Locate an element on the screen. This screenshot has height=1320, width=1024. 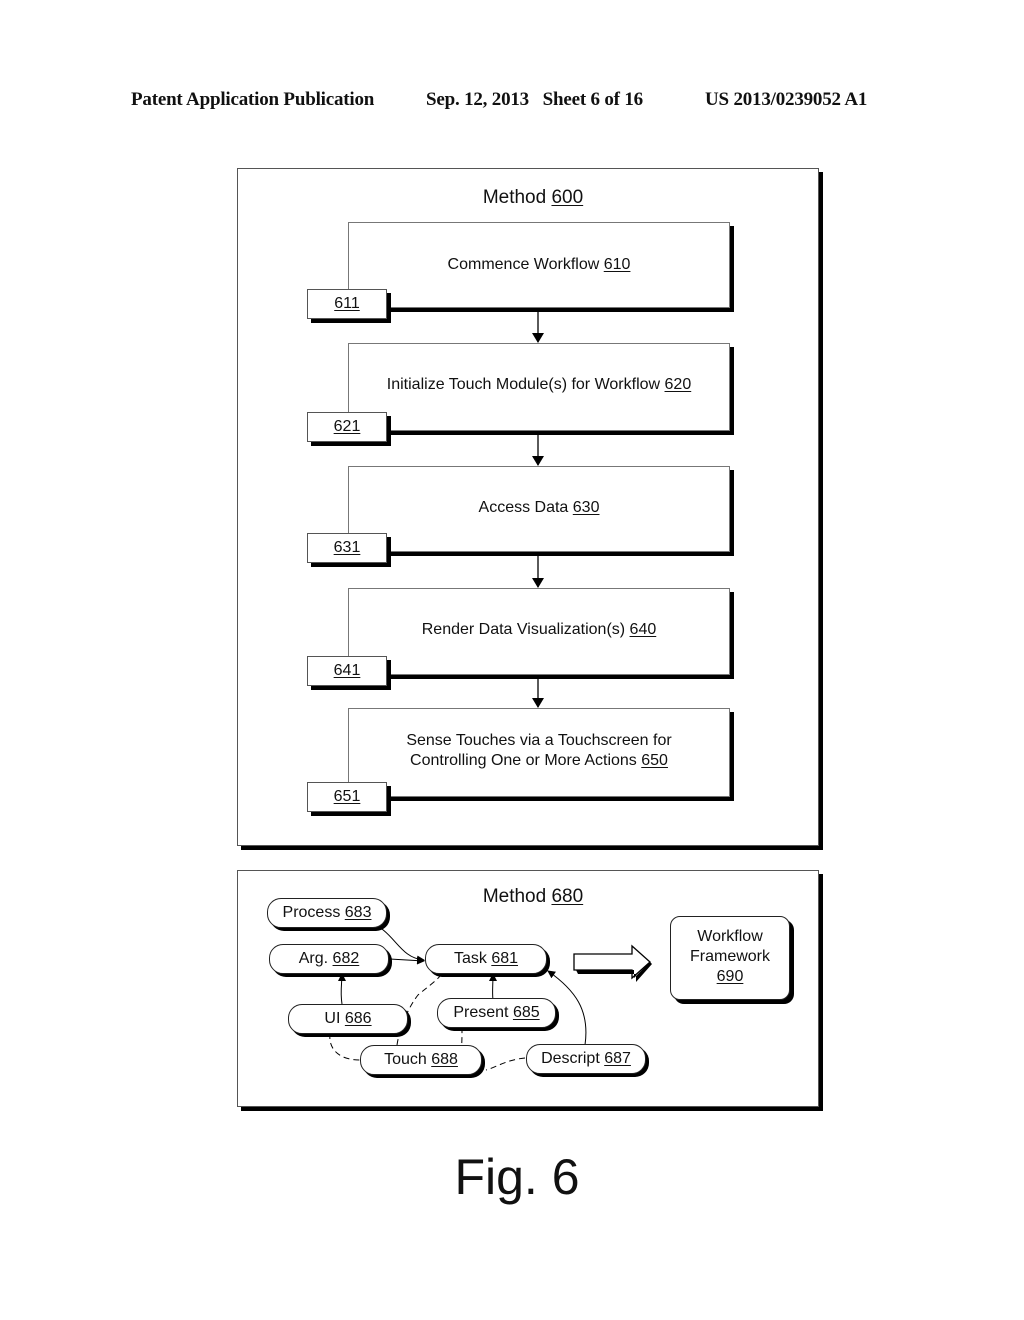
node-touch: Touch 688 is located at coordinates (421, 1060).